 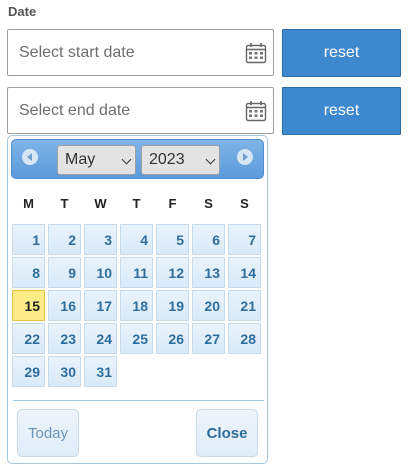 I want to click on datepicker-header: May 2023, so click(x=137, y=159).